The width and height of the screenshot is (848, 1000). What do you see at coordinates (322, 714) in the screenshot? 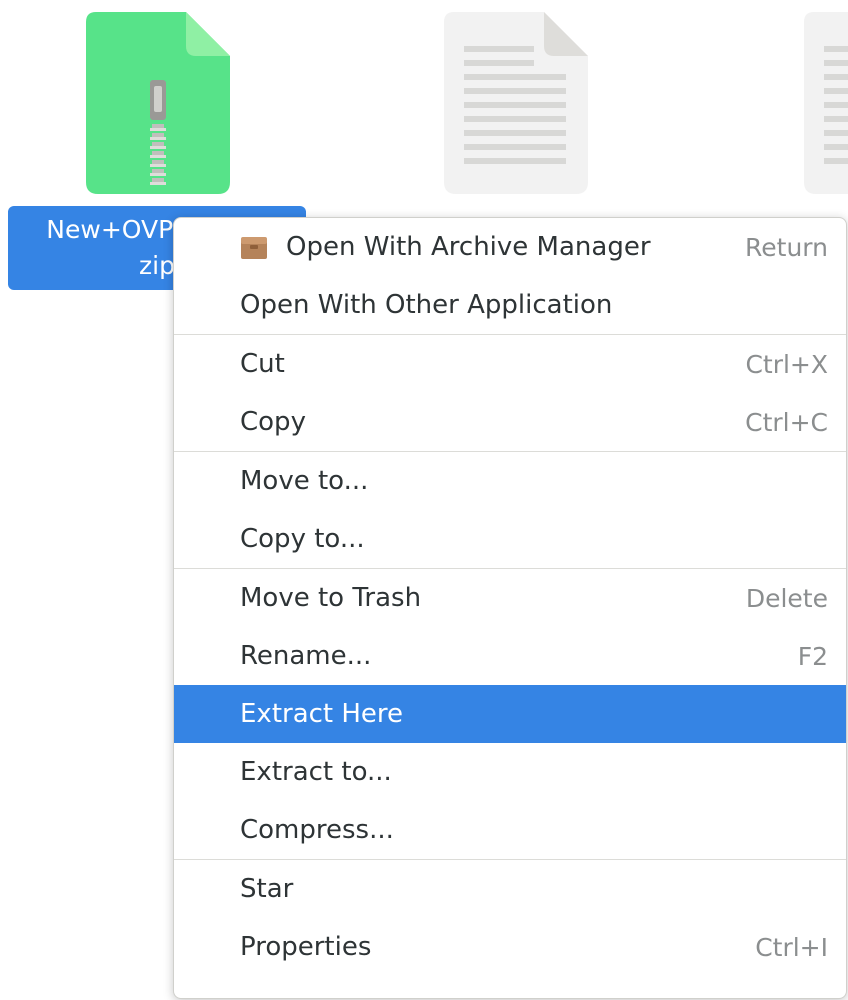
I see `menu-item-label: Extract Here` at bounding box center [322, 714].